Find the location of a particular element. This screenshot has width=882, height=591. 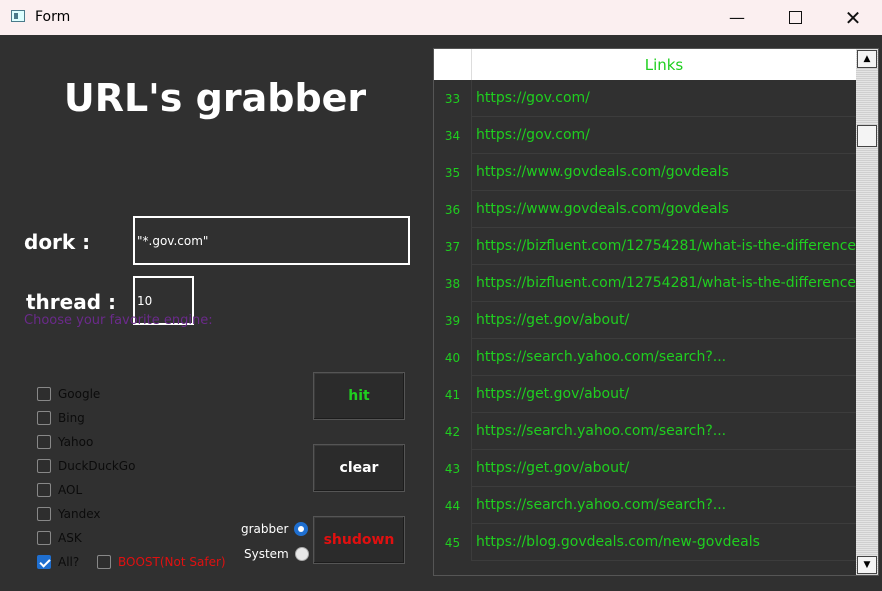

row-number: 40 is located at coordinates (452, 357).